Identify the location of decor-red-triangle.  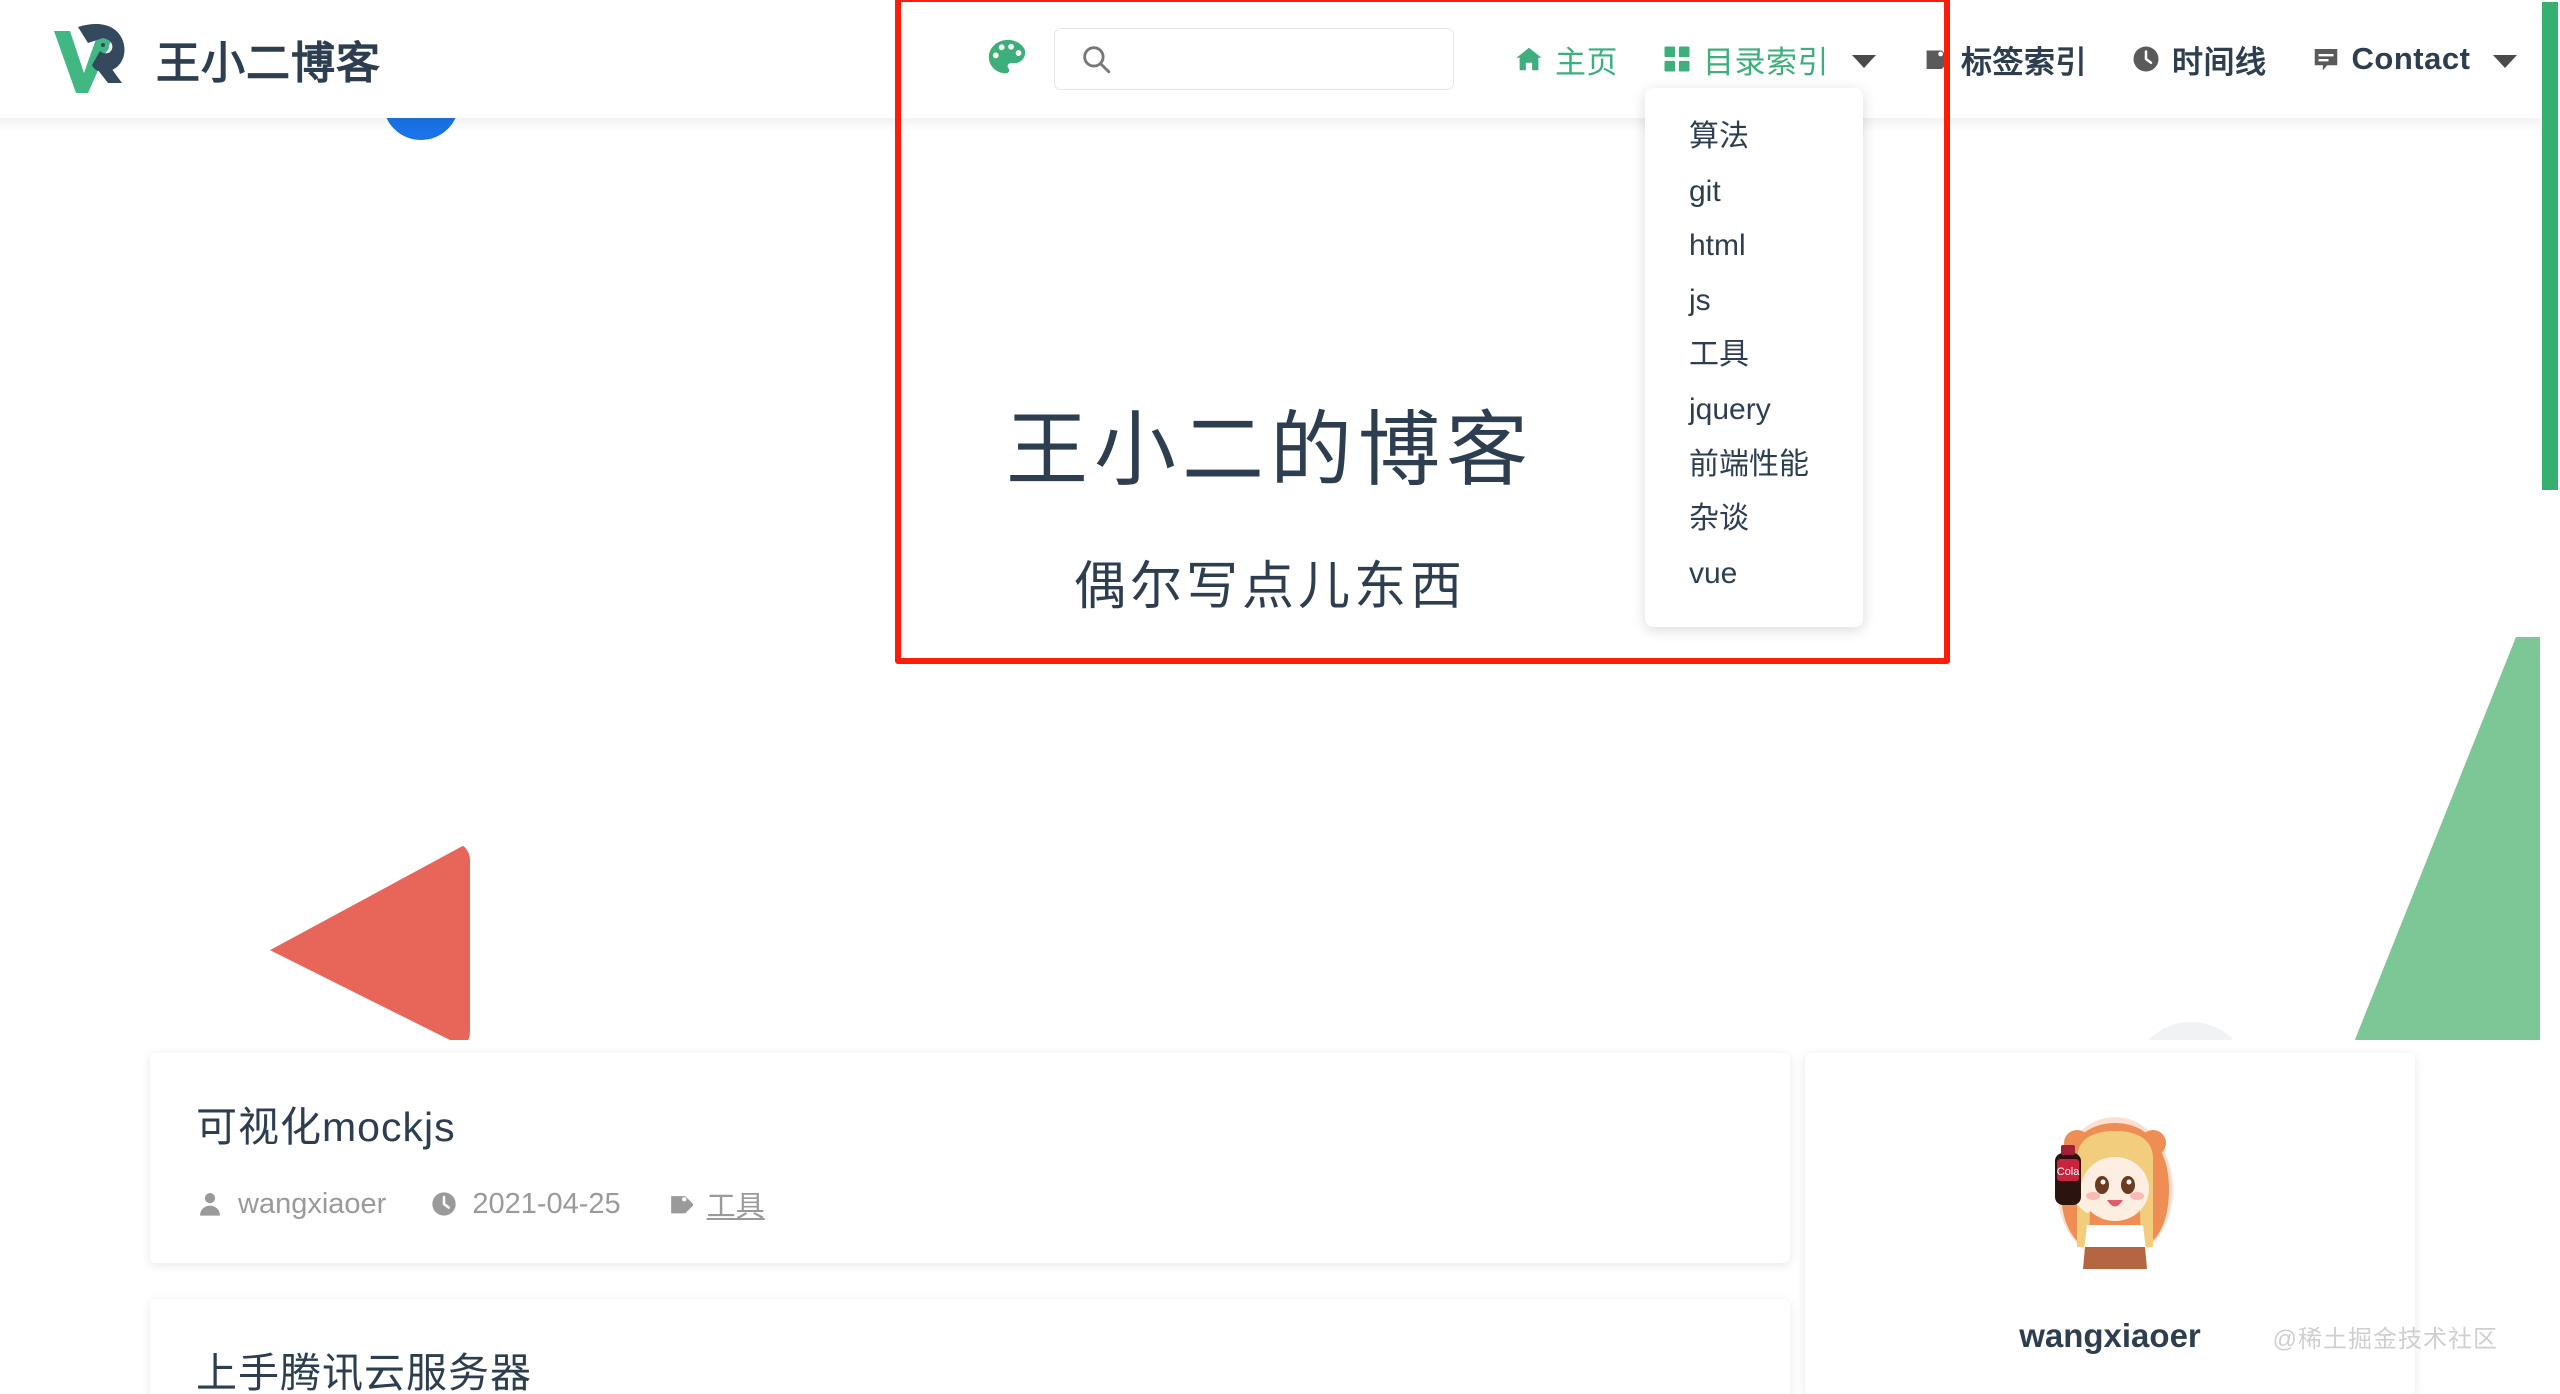
(370, 941).